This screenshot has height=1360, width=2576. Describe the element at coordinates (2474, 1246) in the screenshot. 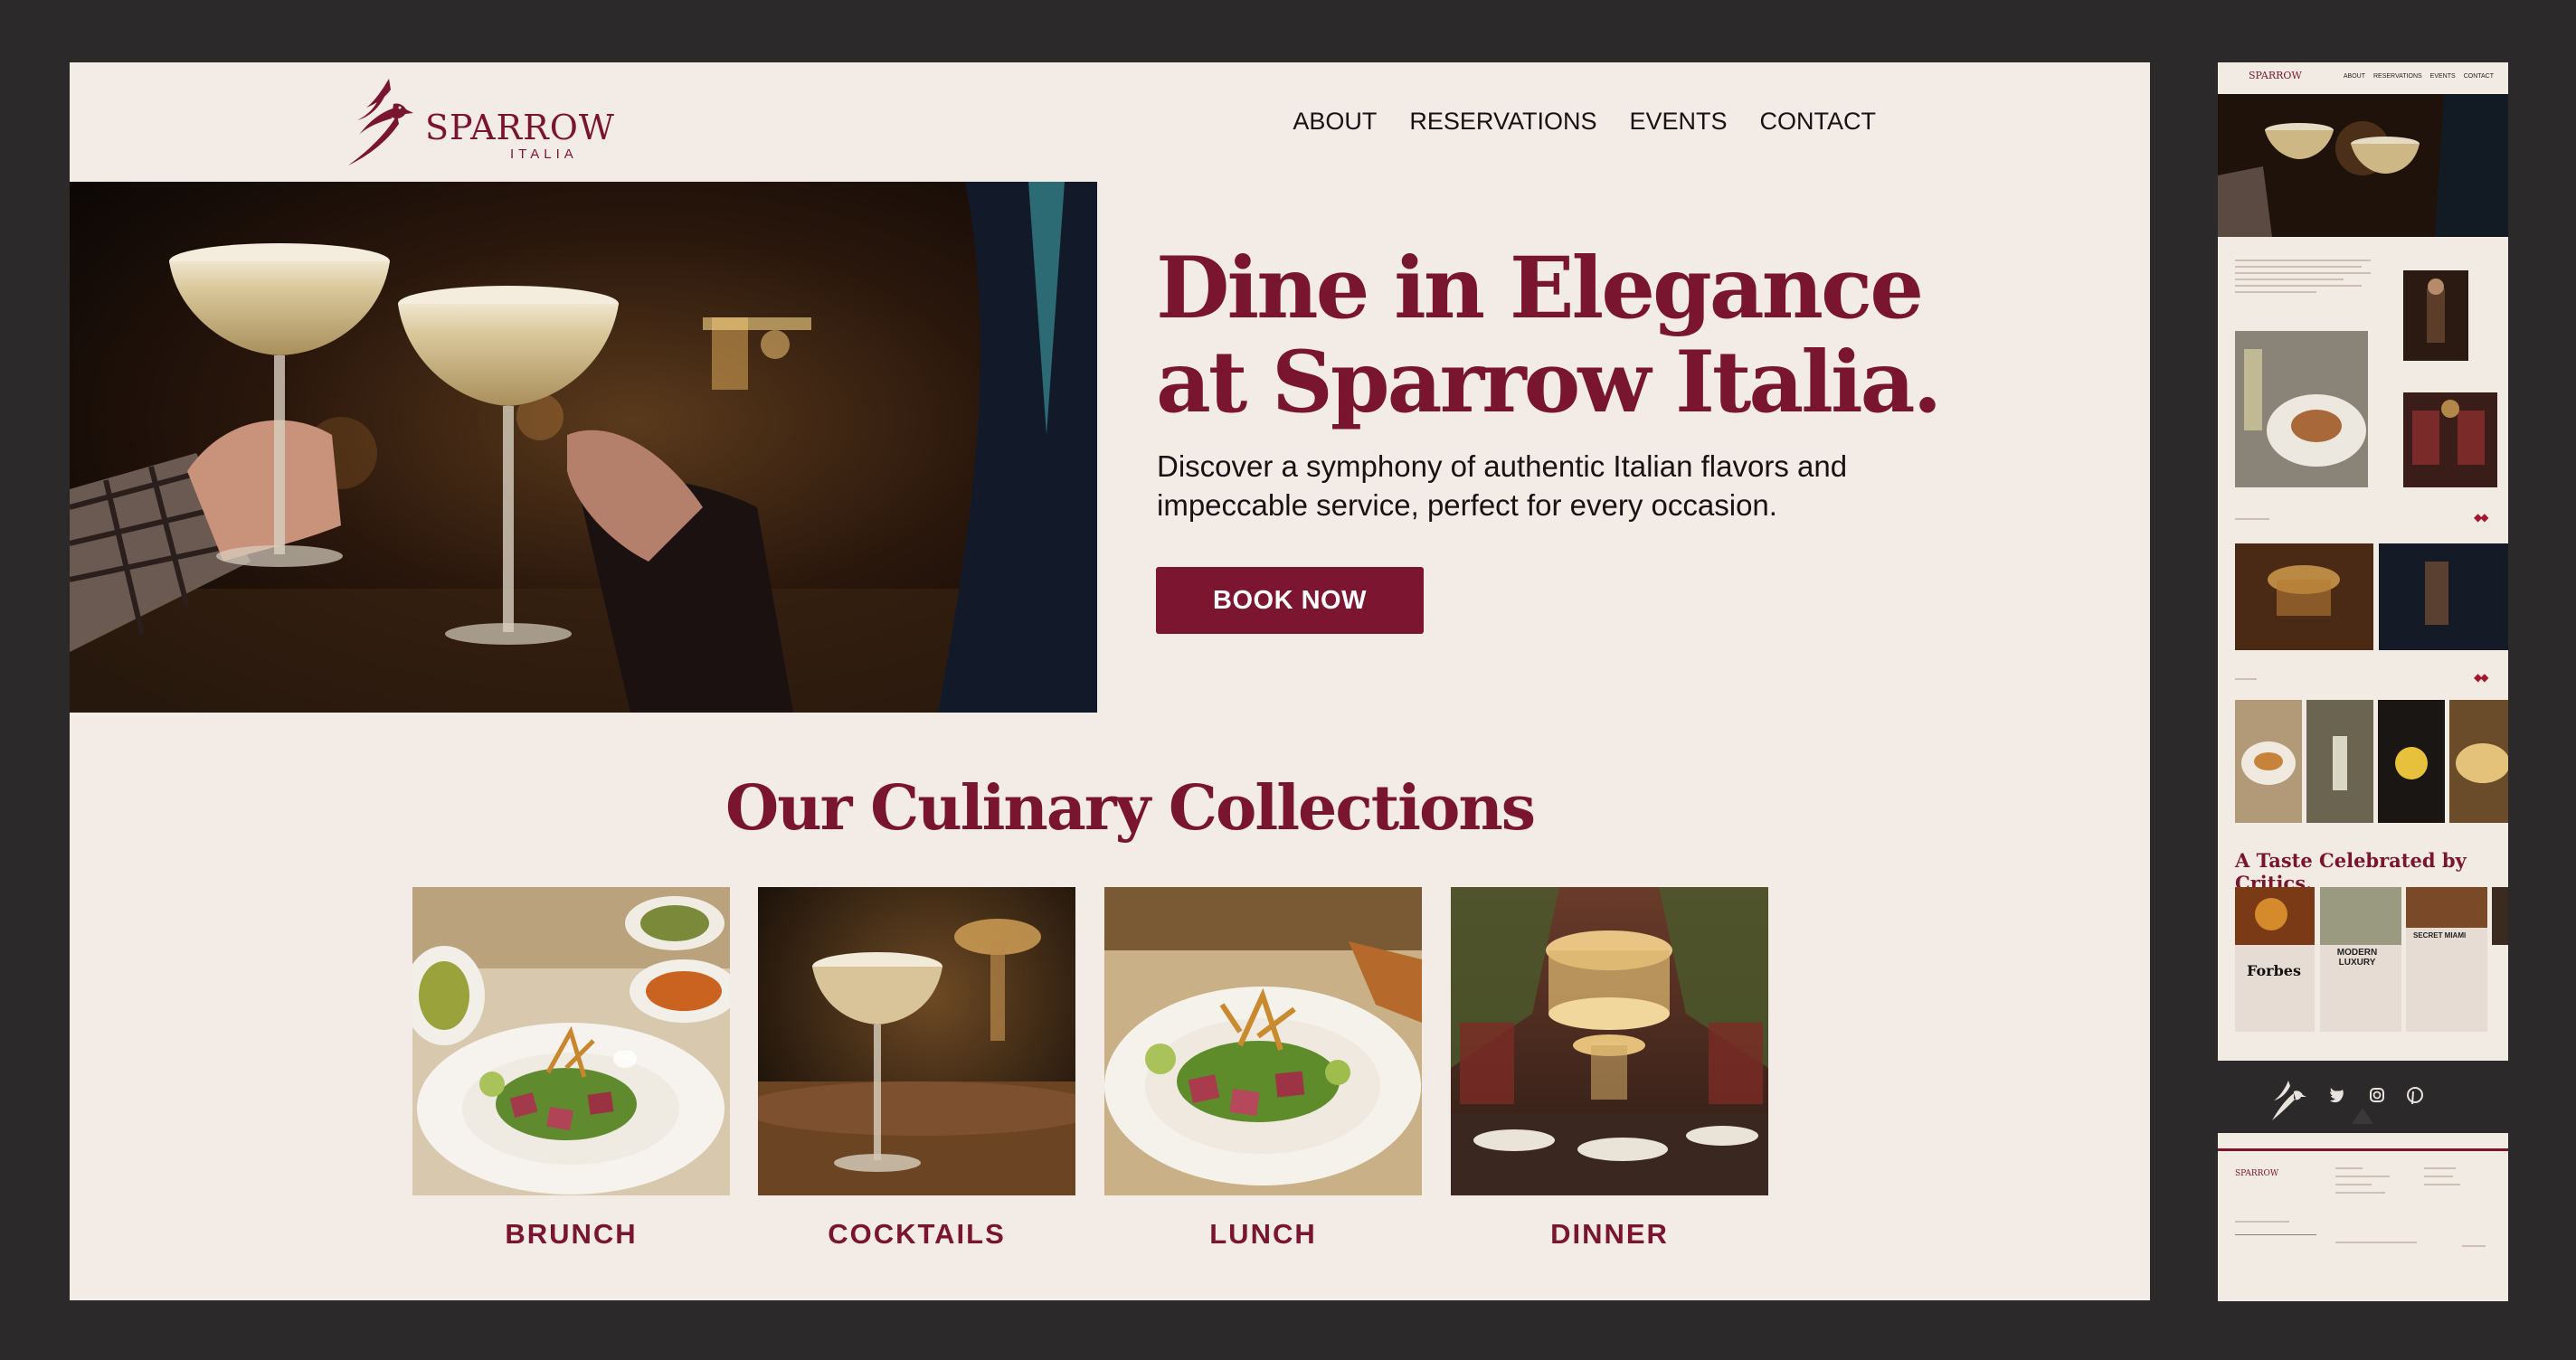

I see `preview-footer-social-mini` at that location.